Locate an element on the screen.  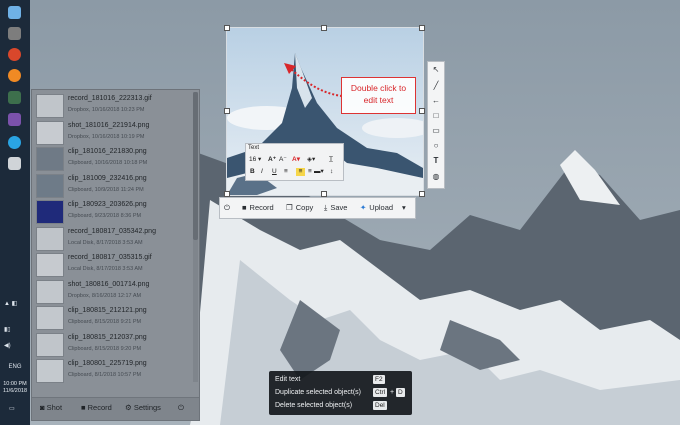
close-capture-button: ⏻ is located at coordinates (227, 208).